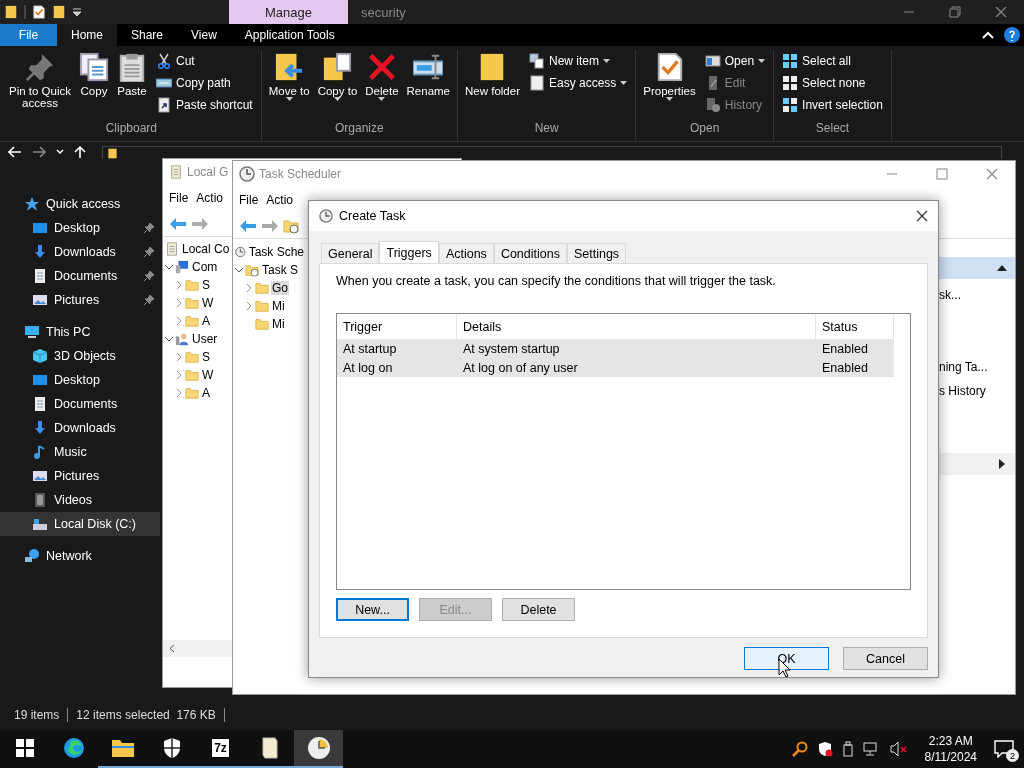 The width and height of the screenshot is (1024, 768). Describe the element at coordinates (409, 252) in the screenshot. I see `tab: Triggers` at that location.